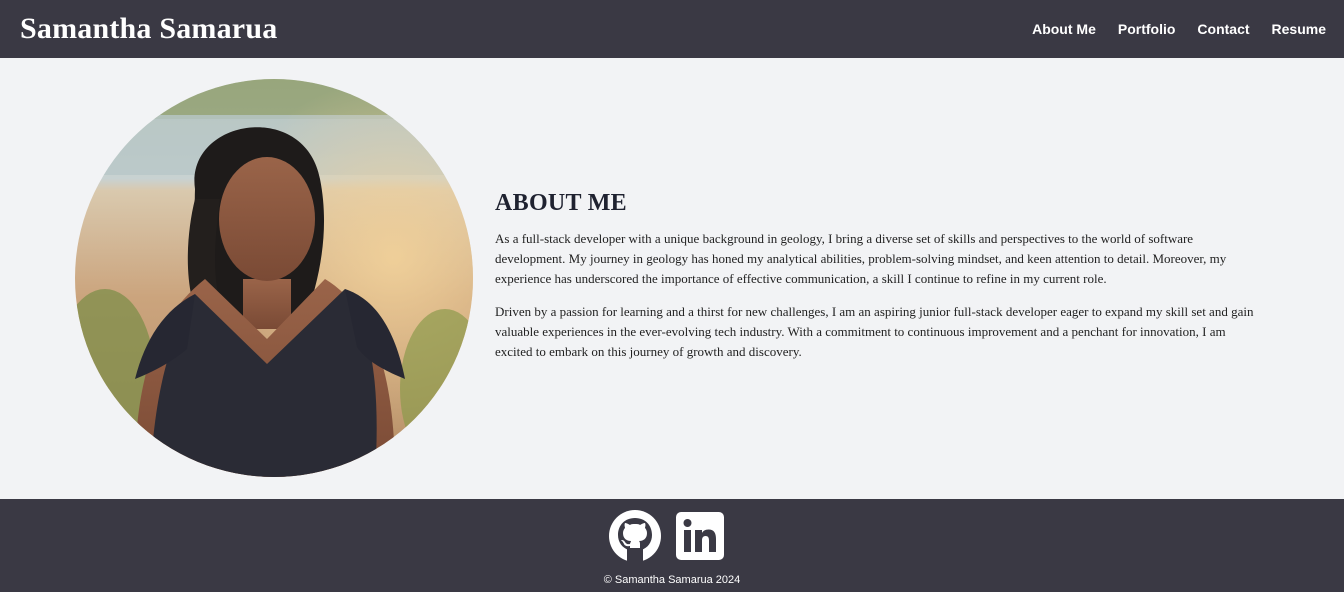 The height and width of the screenshot is (592, 1344). What do you see at coordinates (702, 536) in the screenshot?
I see `linkedin-icon` at bounding box center [702, 536].